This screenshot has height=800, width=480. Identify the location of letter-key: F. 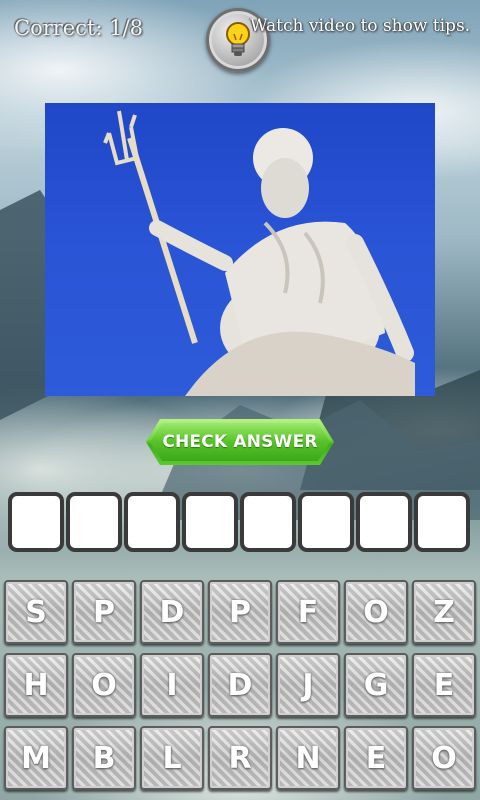
(308, 612).